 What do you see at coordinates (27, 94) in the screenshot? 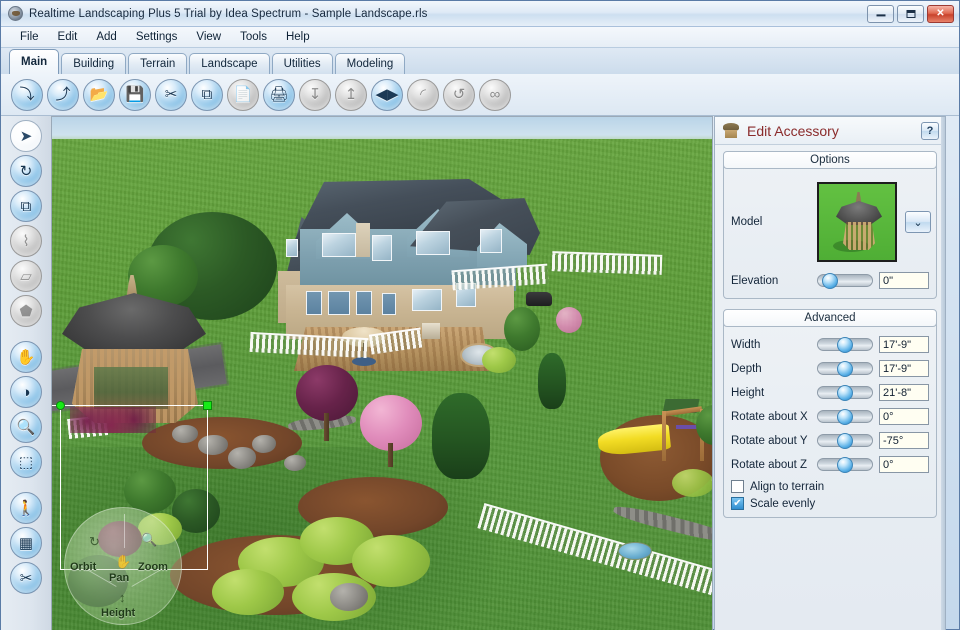
I see `new-button: ⤵` at bounding box center [27, 94].